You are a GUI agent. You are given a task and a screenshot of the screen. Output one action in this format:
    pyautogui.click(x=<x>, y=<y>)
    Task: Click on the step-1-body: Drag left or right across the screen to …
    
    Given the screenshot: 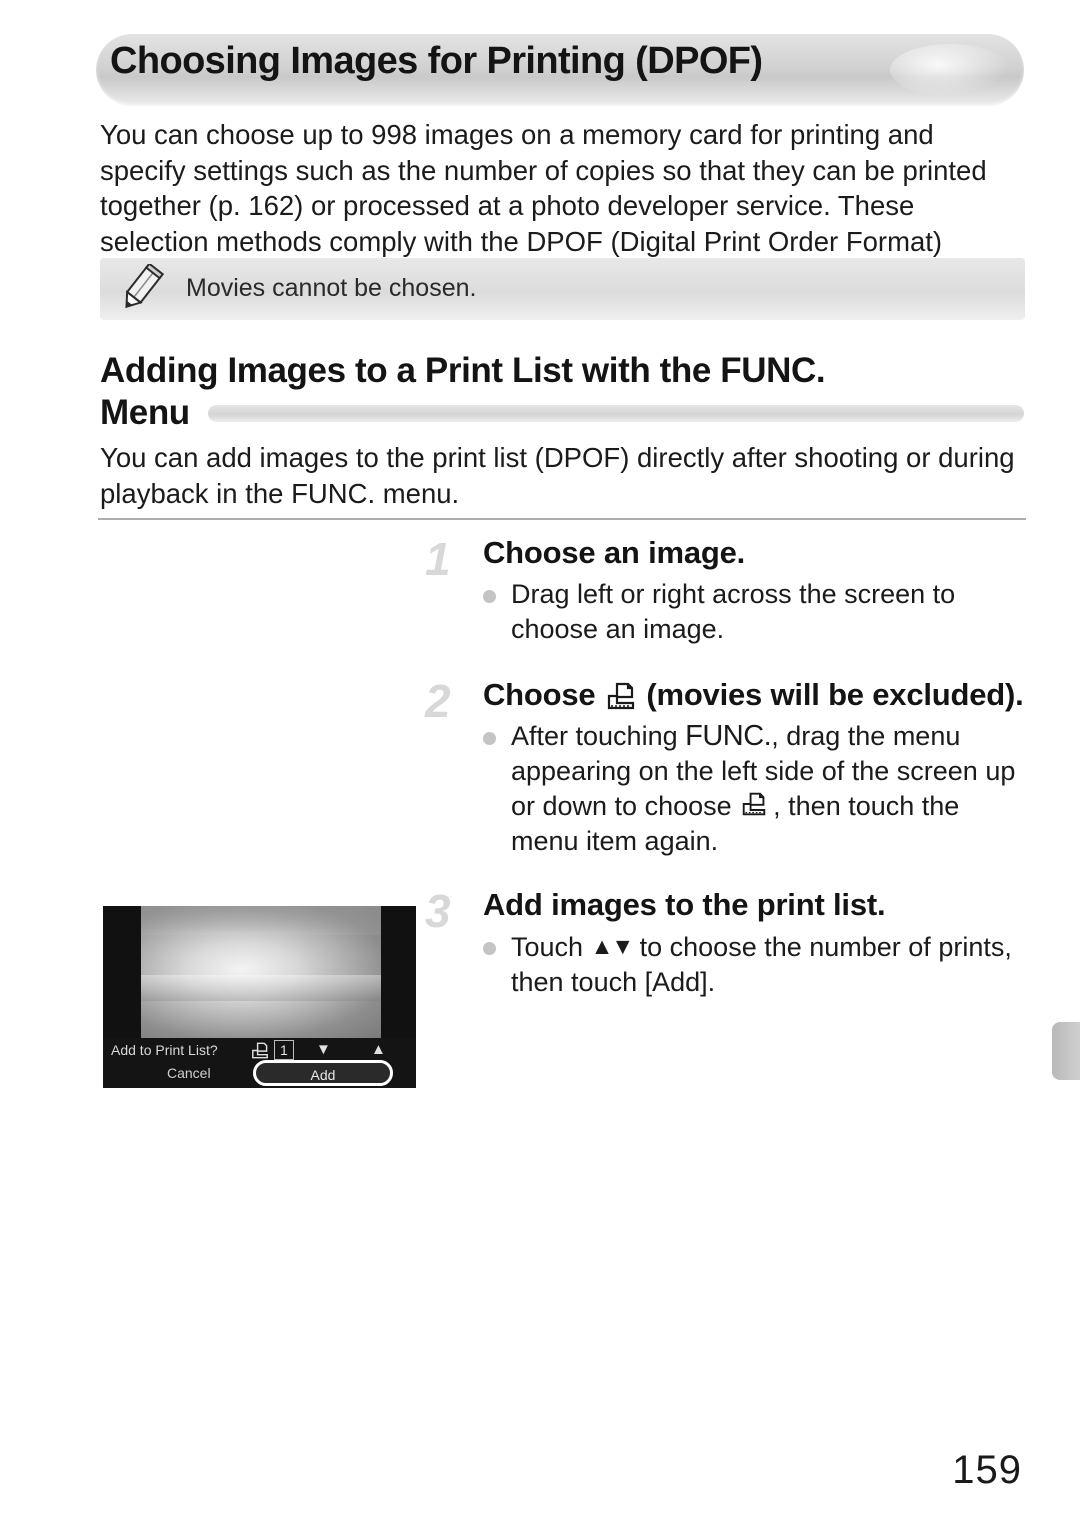 What is the action you would take?
    pyautogui.click(x=754, y=612)
    